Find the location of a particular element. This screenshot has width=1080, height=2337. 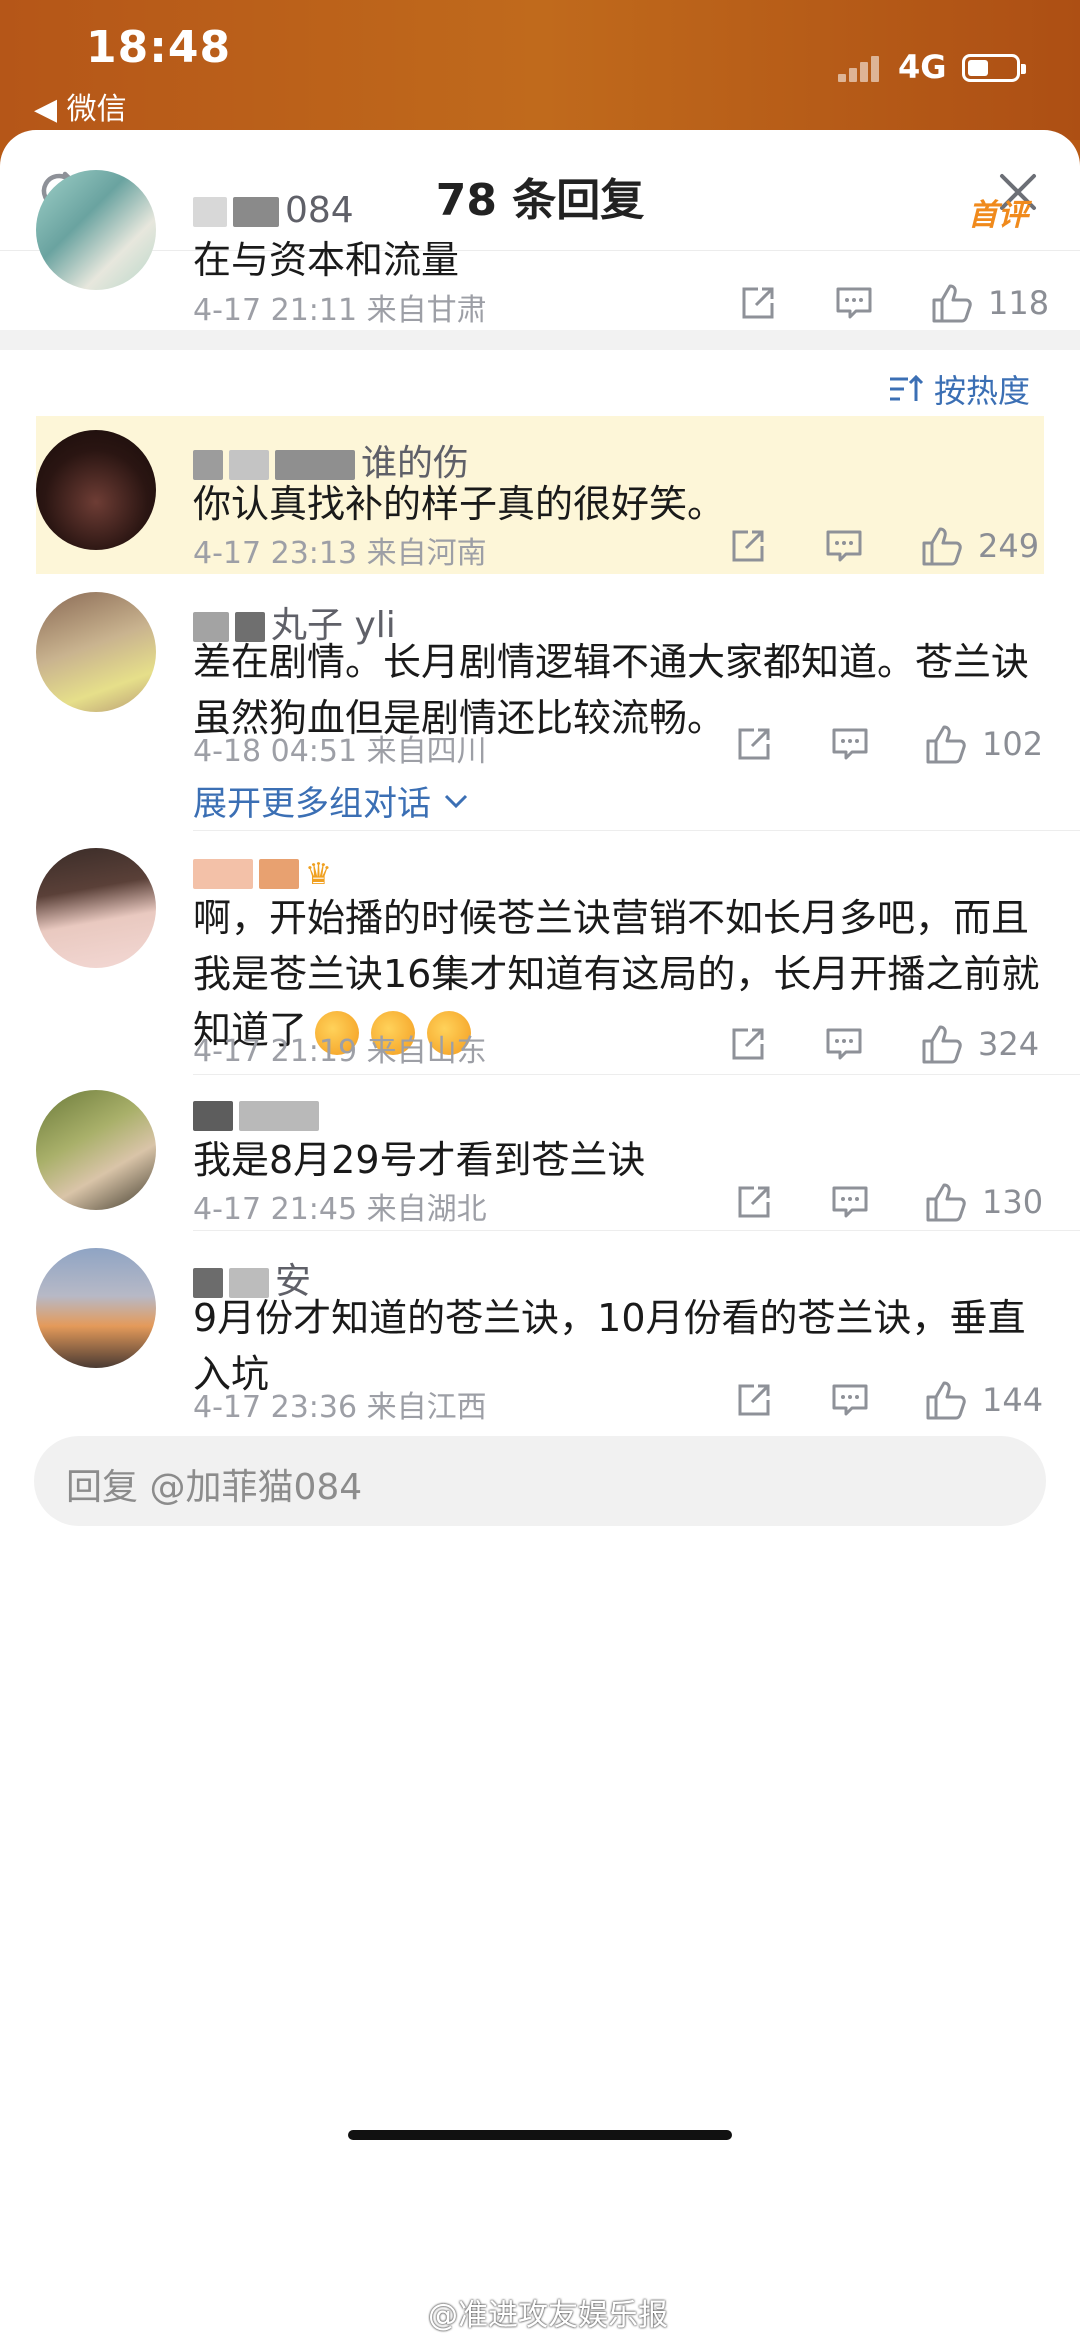

sort-icon is located at coordinates (907, 387).